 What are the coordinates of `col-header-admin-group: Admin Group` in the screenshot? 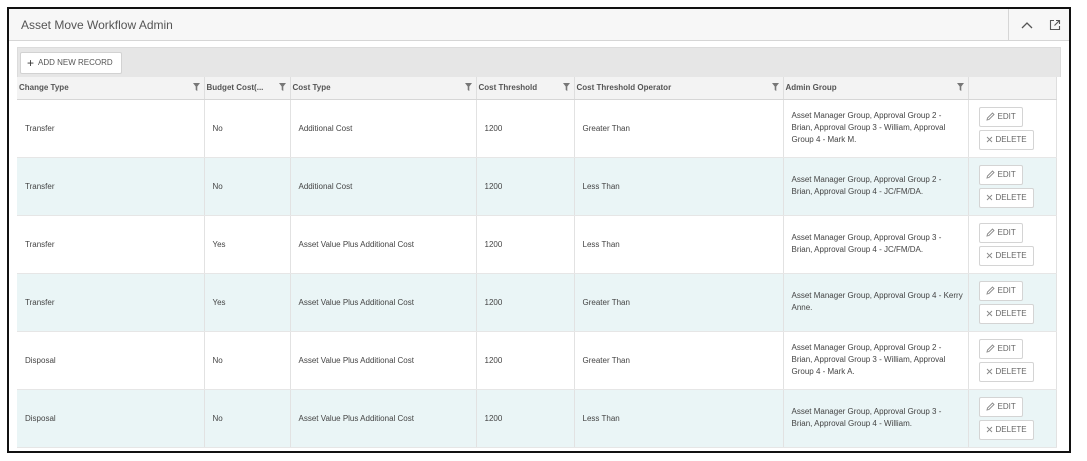 It's located at (876, 88).